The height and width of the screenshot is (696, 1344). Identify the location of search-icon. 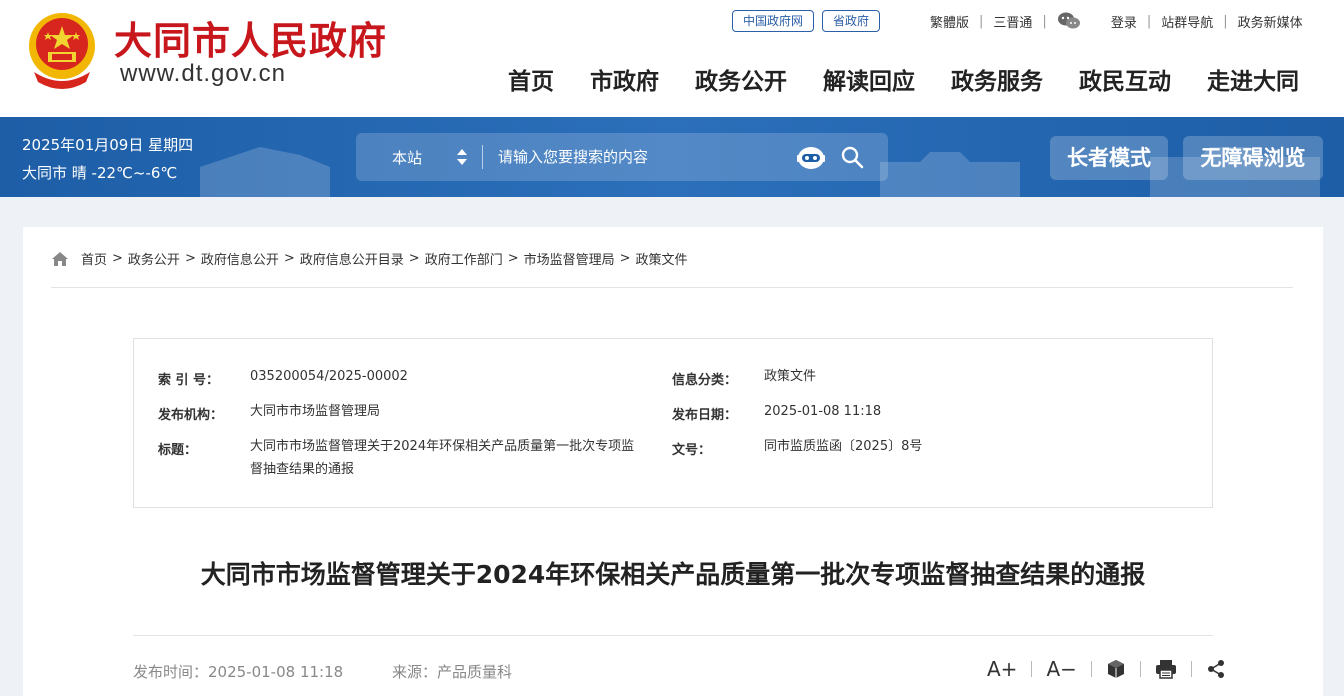
(852, 157).